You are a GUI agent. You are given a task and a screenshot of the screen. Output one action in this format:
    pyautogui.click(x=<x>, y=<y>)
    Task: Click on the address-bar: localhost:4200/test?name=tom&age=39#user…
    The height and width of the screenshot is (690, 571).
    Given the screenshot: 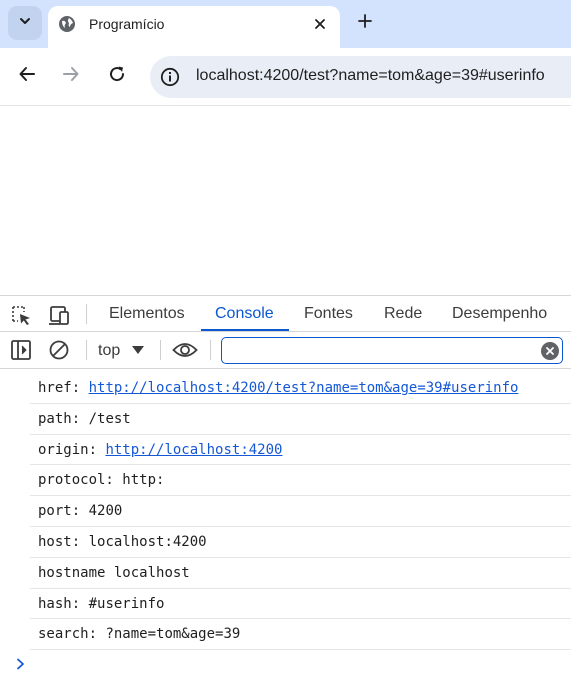 What is the action you would take?
    pyautogui.click(x=360, y=77)
    